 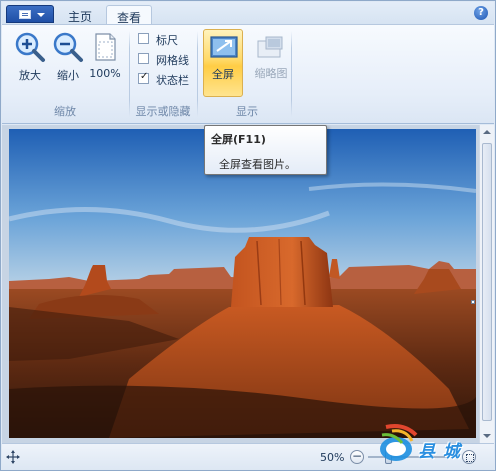 What do you see at coordinates (332, 457) in the screenshot?
I see `zoom-percent: 50%` at bounding box center [332, 457].